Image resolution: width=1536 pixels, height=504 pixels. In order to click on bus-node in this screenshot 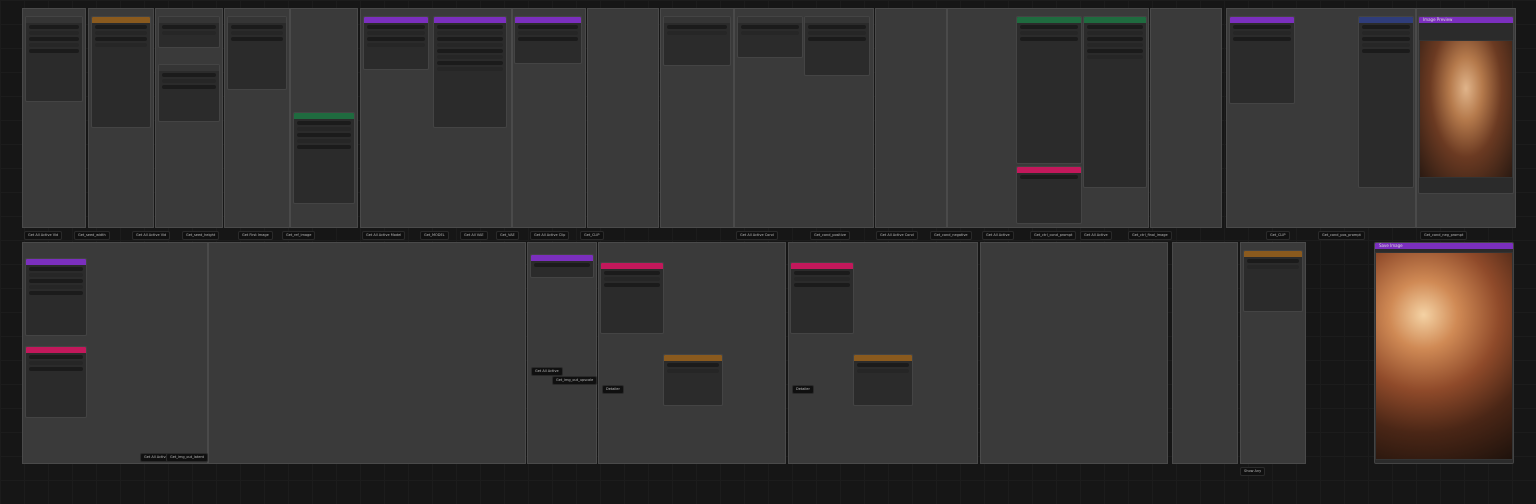, I will do `click(697, 41)`.